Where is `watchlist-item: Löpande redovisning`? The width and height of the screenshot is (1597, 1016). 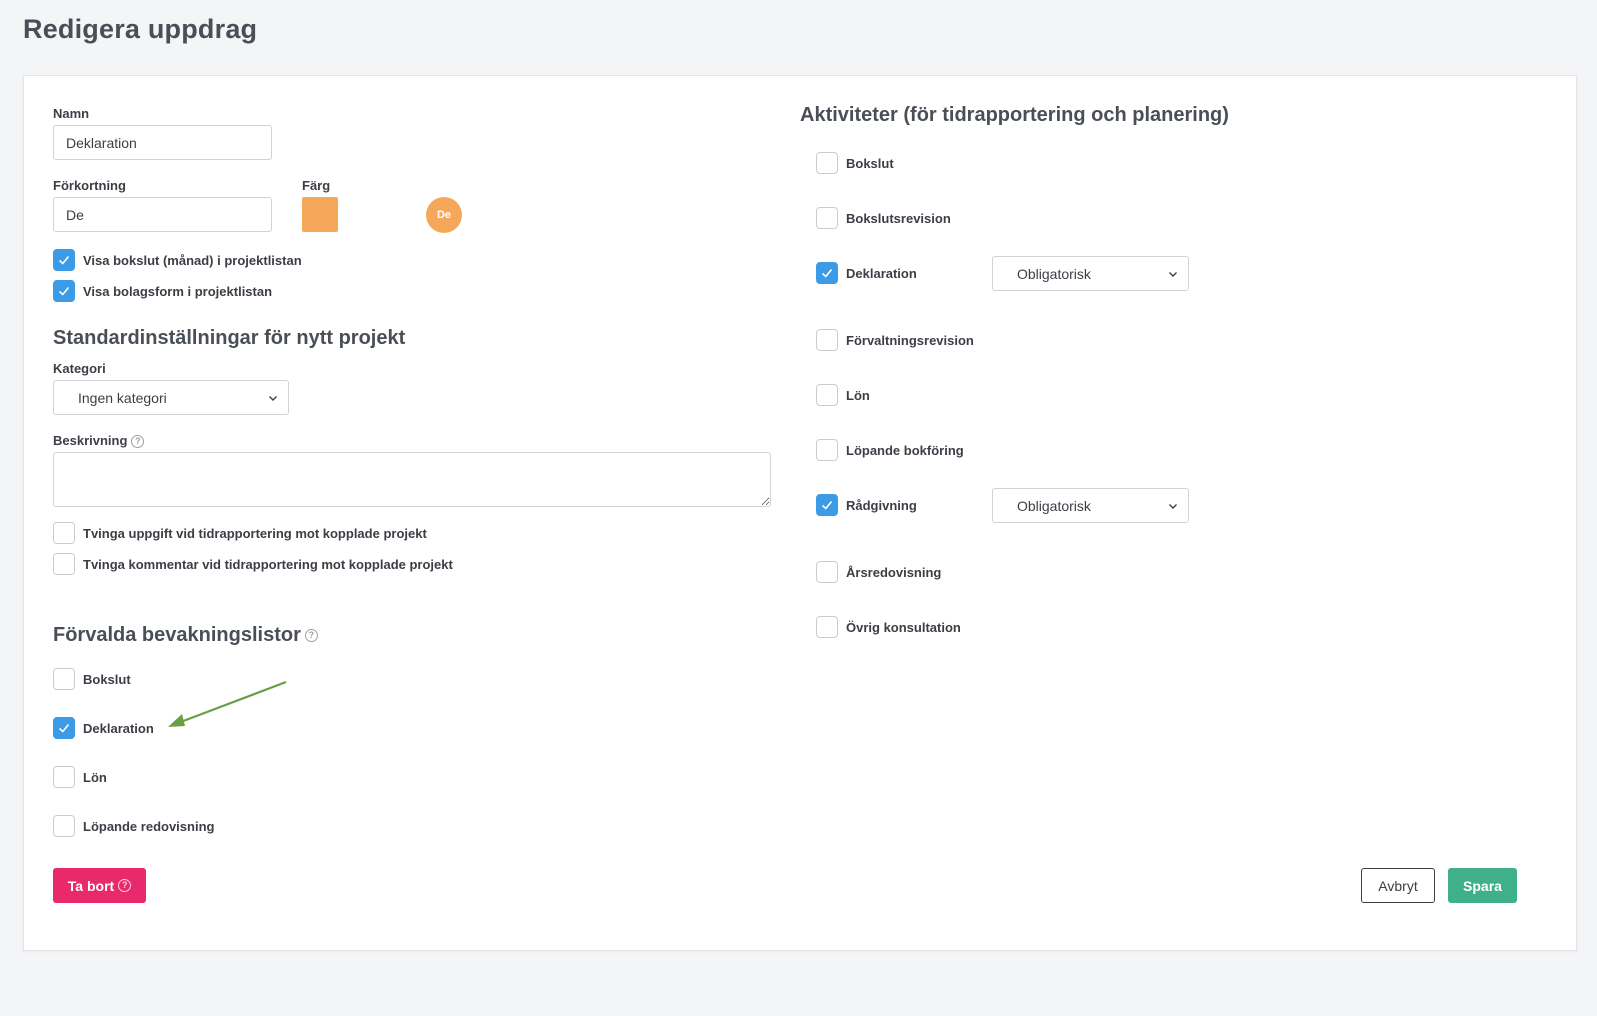
watchlist-item: Löpande redovisning is located at coordinates (133, 826).